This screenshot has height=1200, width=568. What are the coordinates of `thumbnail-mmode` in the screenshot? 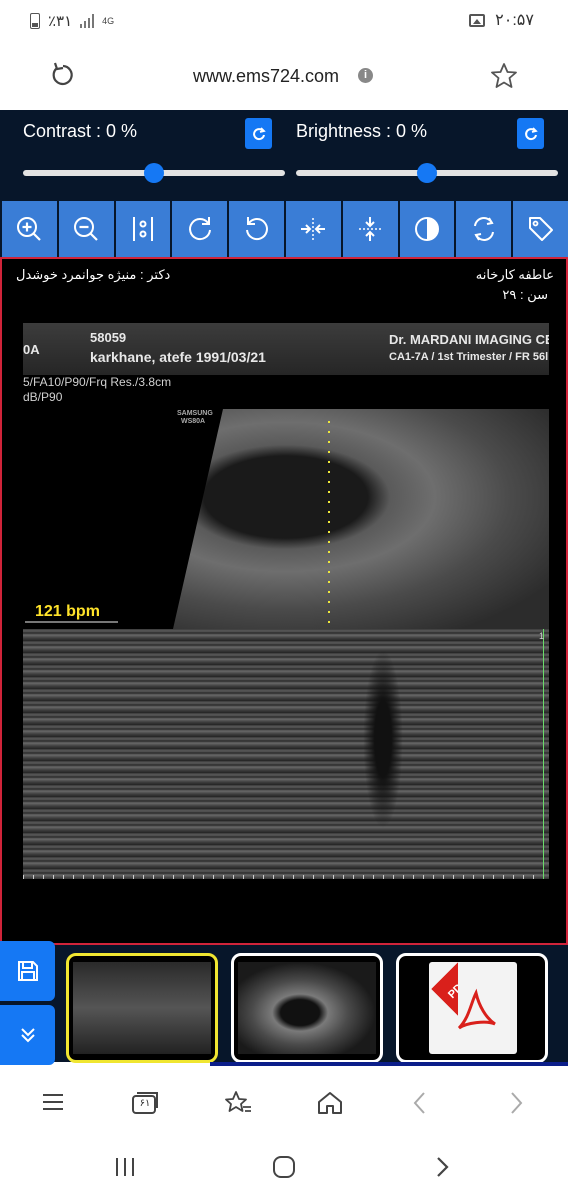 It's located at (142, 1008).